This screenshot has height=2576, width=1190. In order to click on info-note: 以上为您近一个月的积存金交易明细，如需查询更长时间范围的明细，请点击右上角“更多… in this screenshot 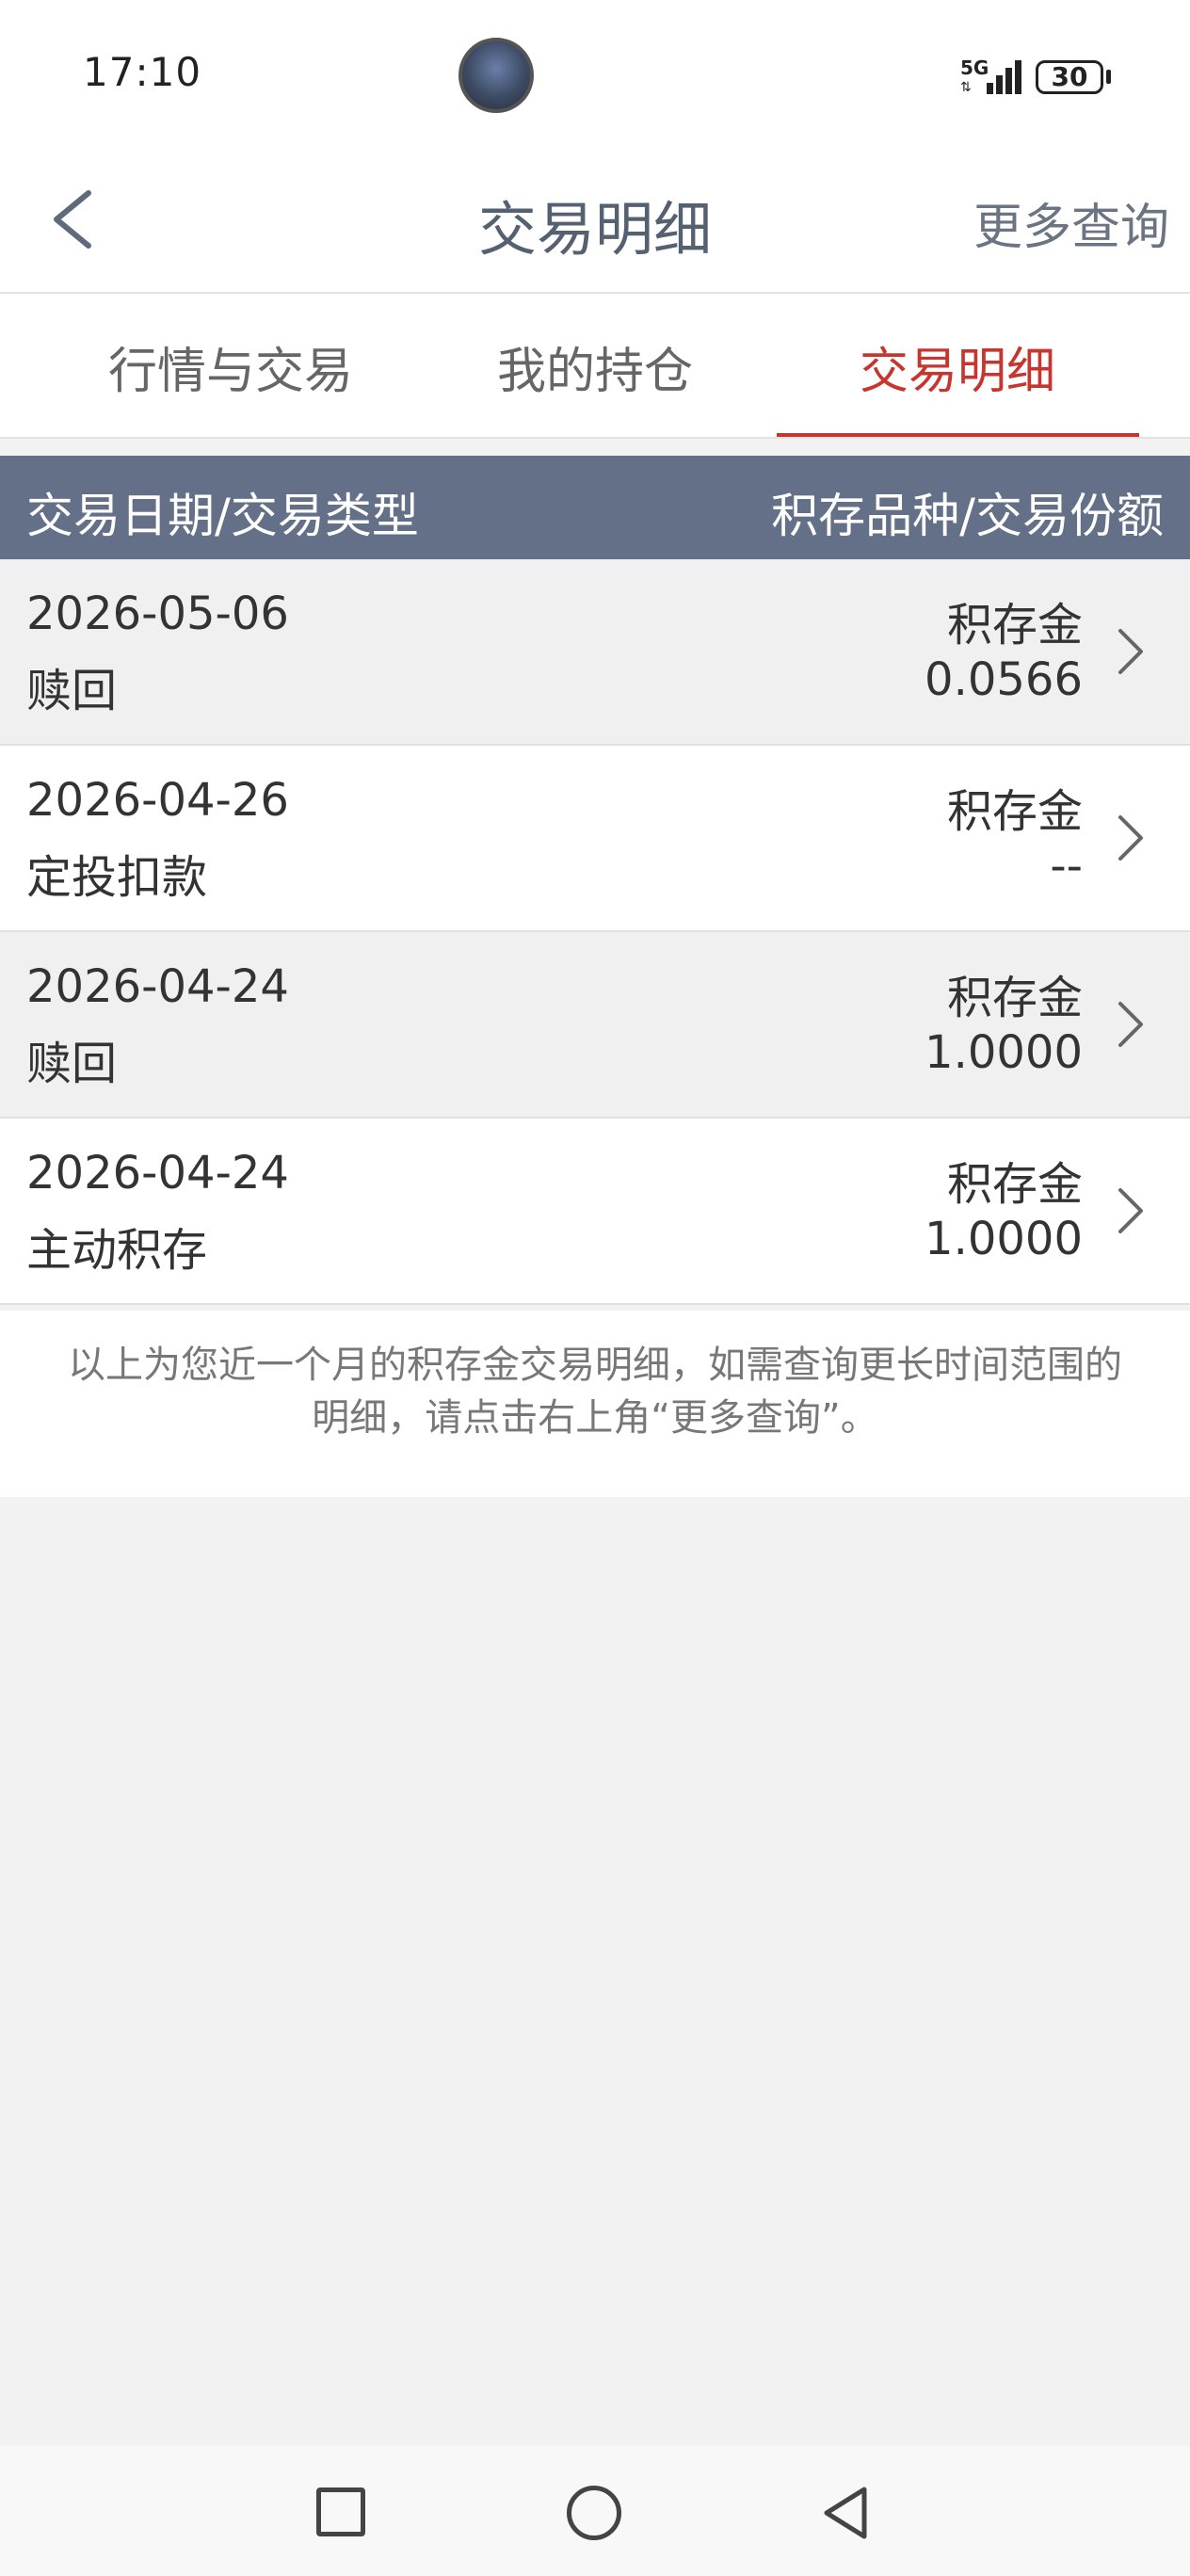, I will do `click(595, 1404)`.